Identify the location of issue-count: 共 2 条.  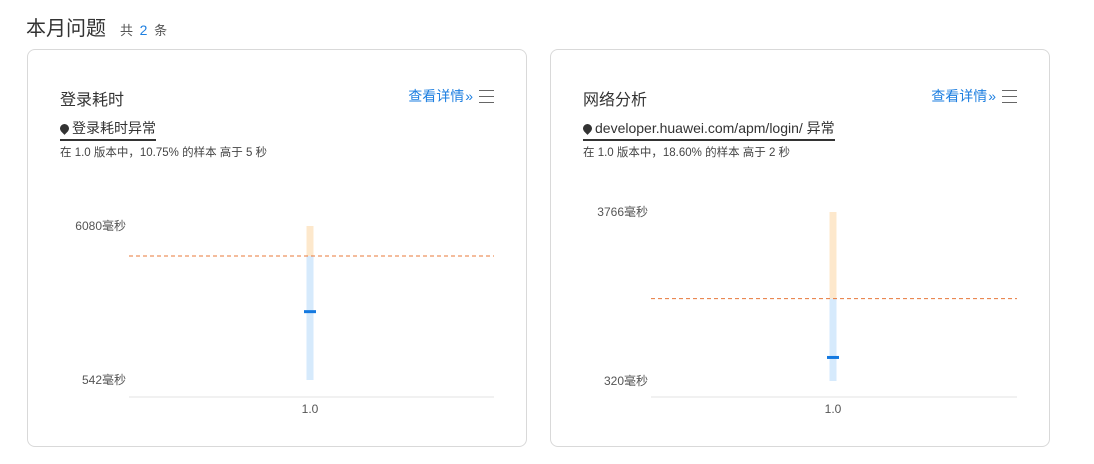
(143, 29).